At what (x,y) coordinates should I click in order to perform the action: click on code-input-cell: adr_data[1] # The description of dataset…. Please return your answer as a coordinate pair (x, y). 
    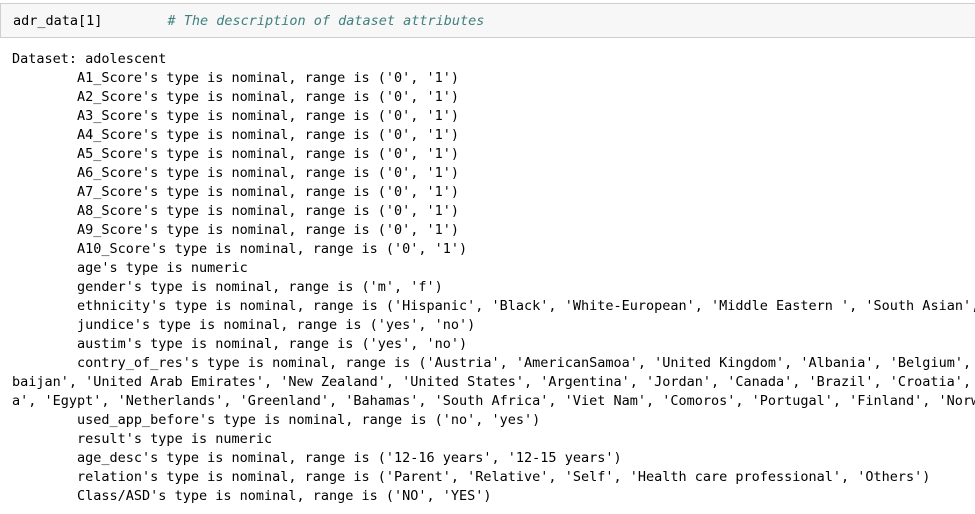
    Looking at the image, I should click on (487, 20).